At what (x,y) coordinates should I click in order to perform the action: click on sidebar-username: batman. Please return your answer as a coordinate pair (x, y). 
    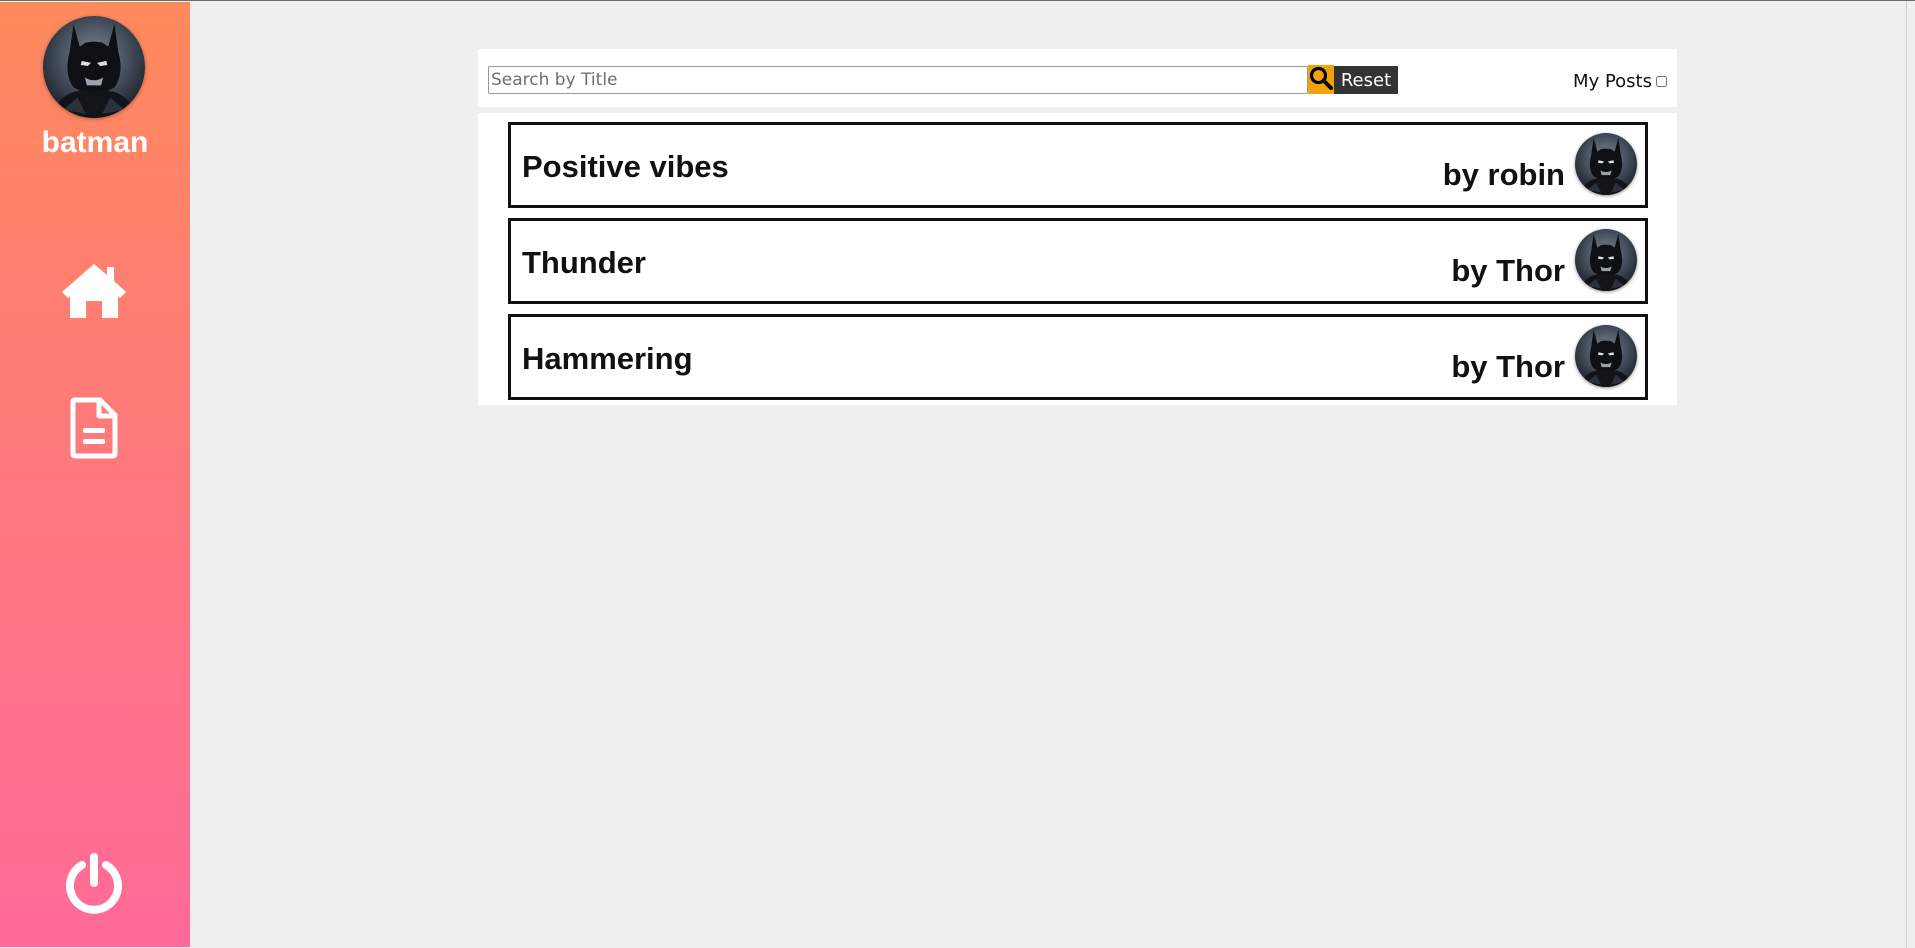
    Looking at the image, I should click on (95, 142).